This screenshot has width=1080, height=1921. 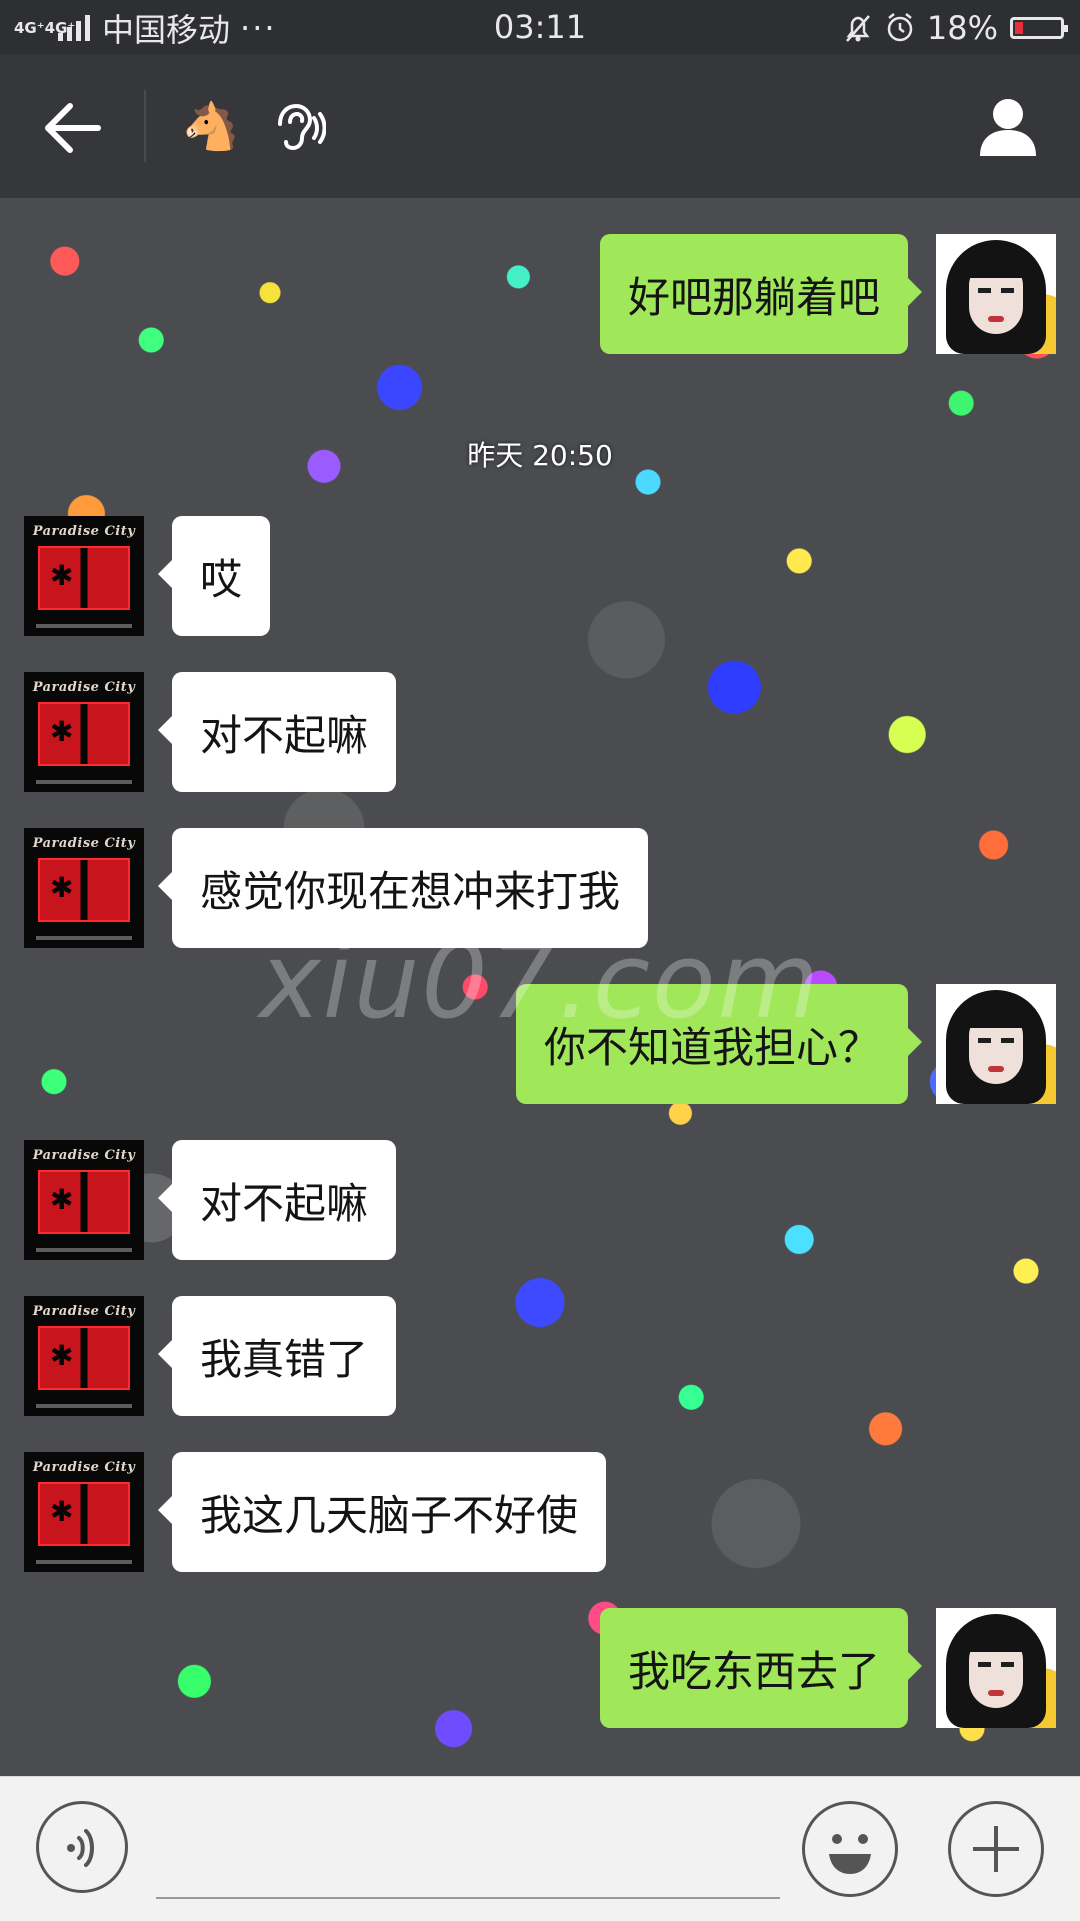 I want to click on voice-button, so click(x=82, y=1847).